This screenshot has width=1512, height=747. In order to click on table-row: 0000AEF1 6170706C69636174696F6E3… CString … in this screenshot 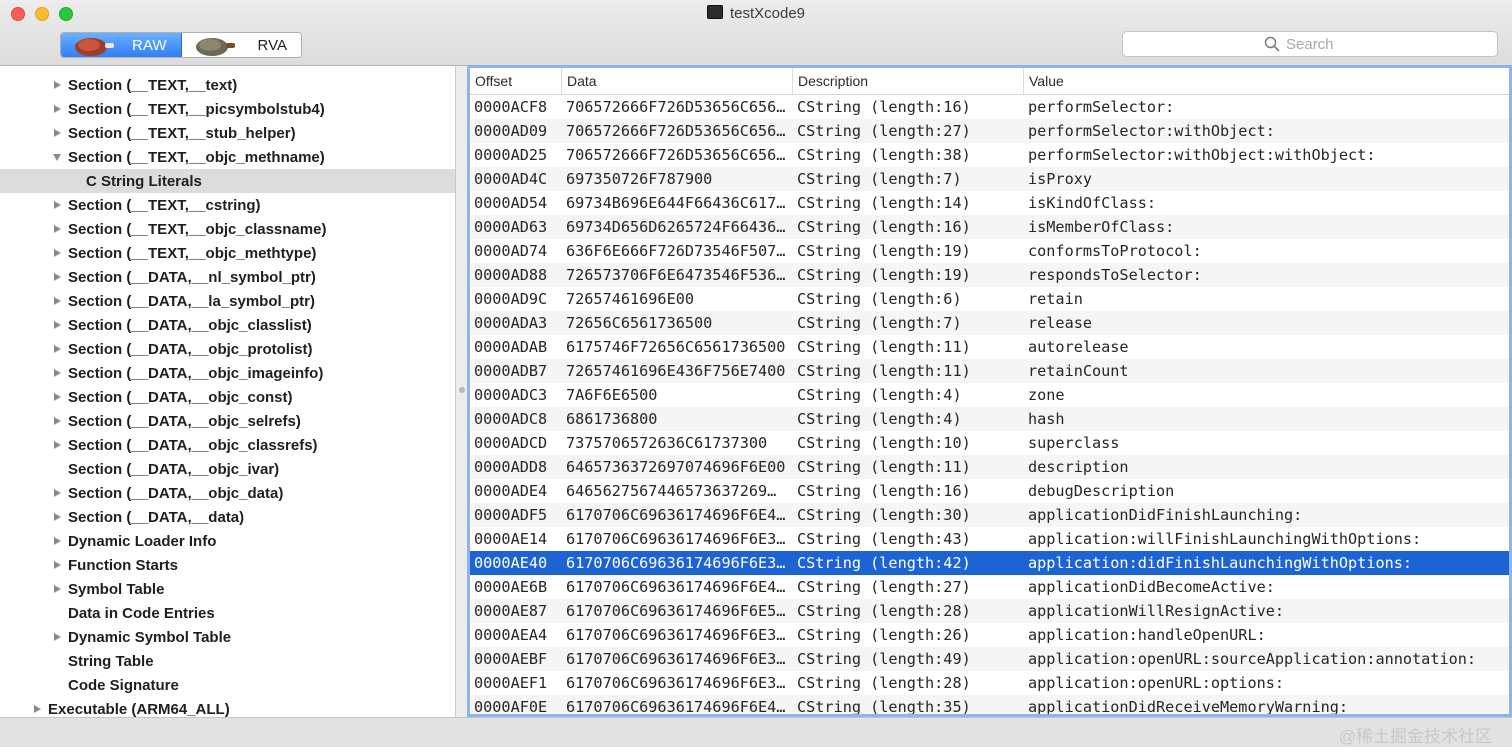, I will do `click(989, 683)`.